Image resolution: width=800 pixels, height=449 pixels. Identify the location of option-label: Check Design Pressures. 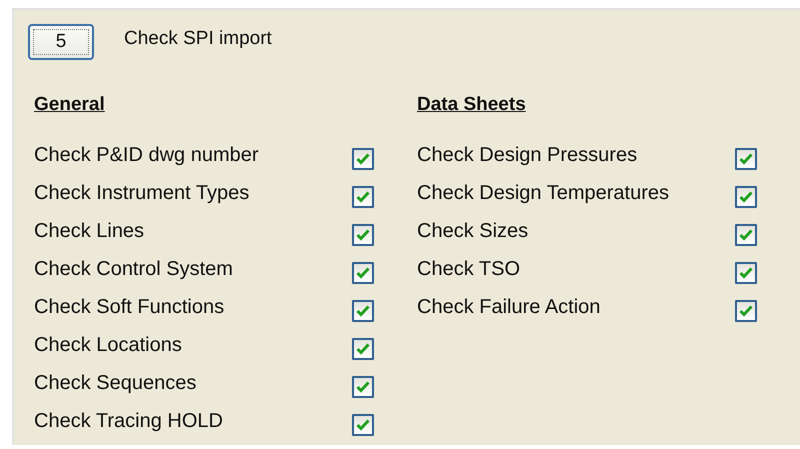
(527, 155).